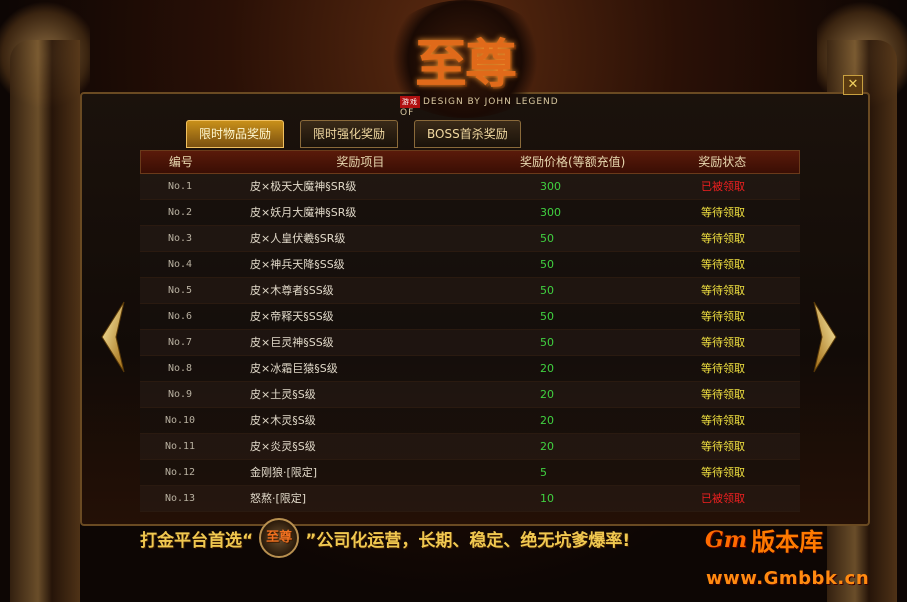 This screenshot has width=907, height=602. I want to click on watermark: Gm 版本库, so click(764, 539).